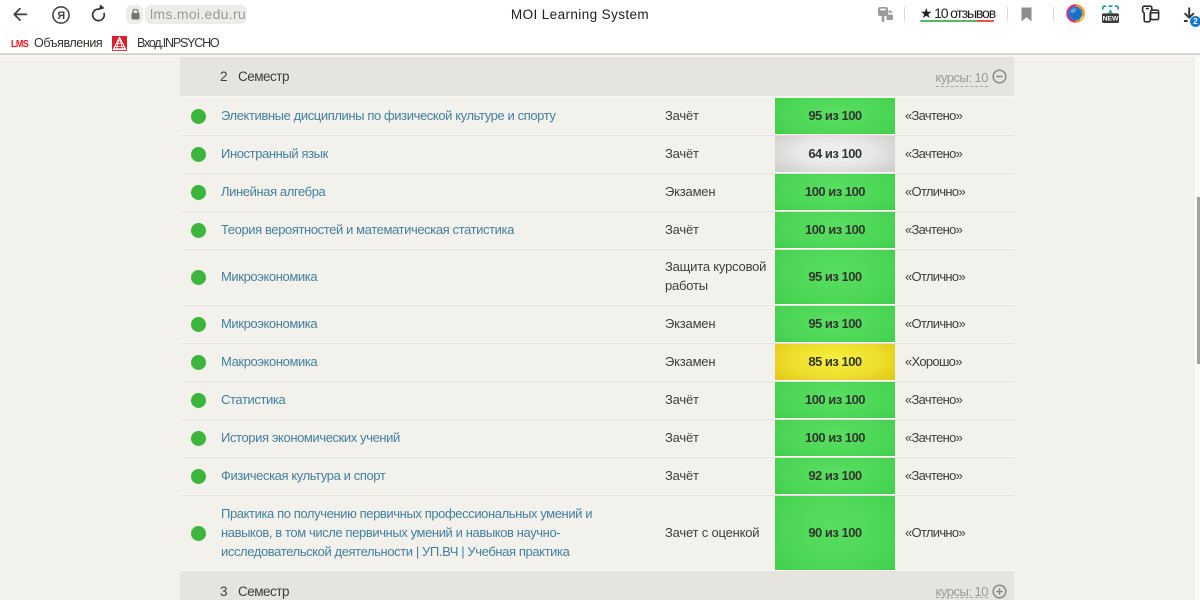 The height and width of the screenshot is (600, 1200). Describe the element at coordinates (61, 16) in the screenshot. I see `svg-text: Я` at that location.